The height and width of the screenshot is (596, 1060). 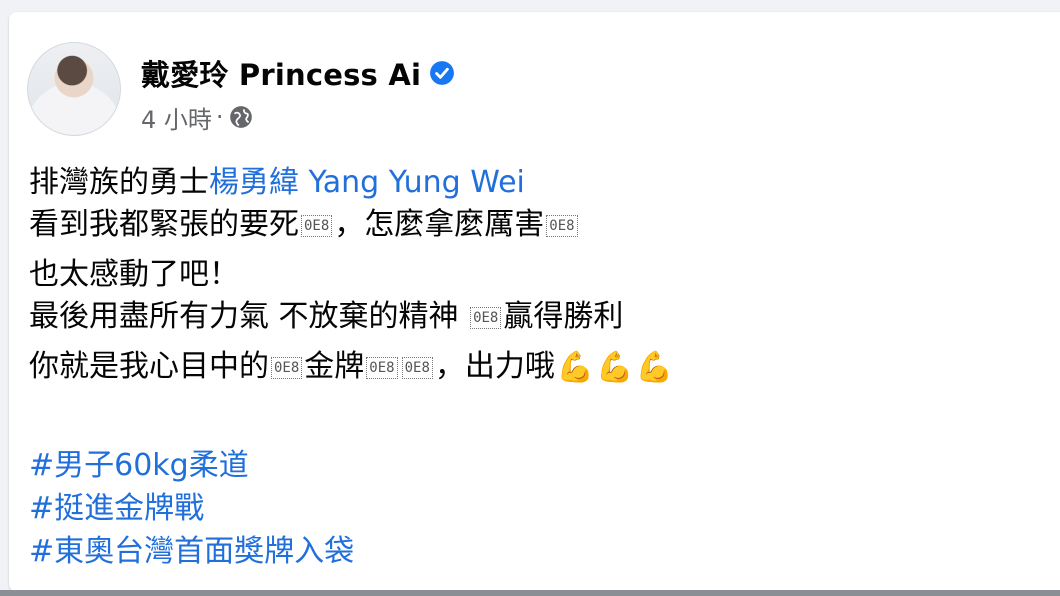 I want to click on text: ，出力哦, so click(x=494, y=366).